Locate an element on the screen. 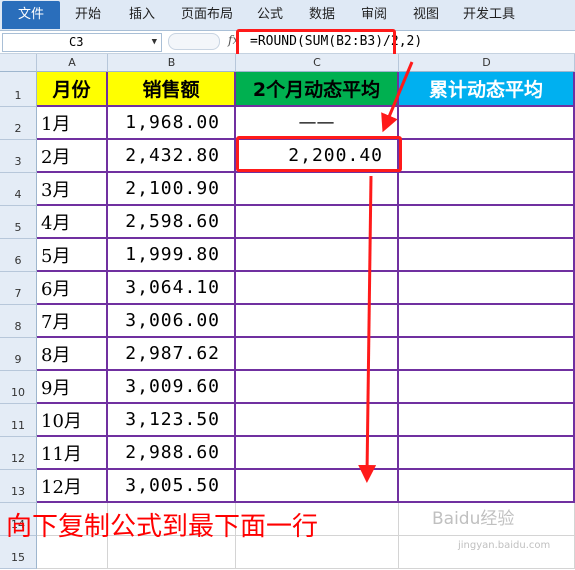 The image size is (575, 570). cell: 2,100.90 is located at coordinates (172, 189).